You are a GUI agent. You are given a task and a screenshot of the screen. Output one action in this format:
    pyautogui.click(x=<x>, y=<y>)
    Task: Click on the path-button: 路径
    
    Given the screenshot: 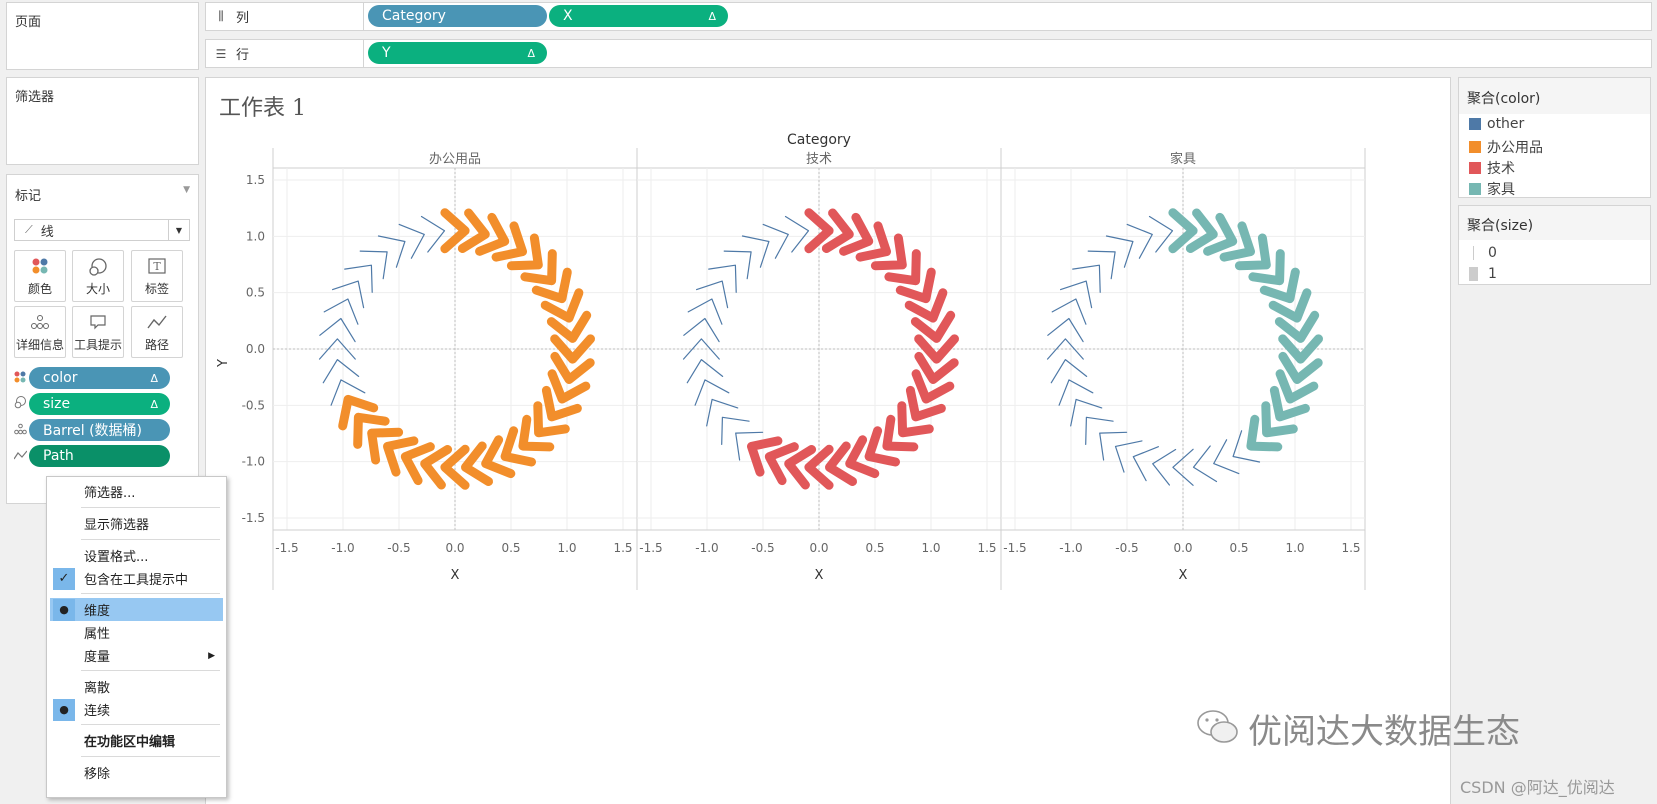 What is the action you would take?
    pyautogui.click(x=157, y=332)
    